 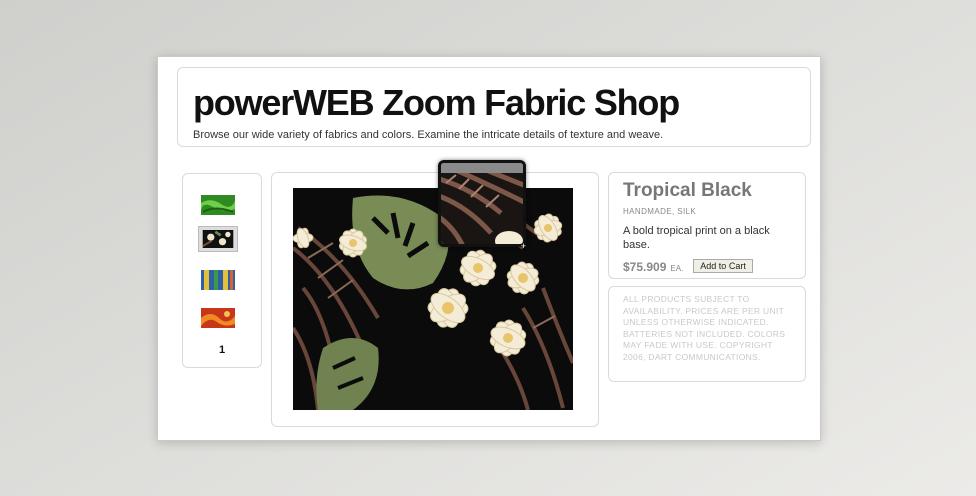 What do you see at coordinates (482, 168) in the screenshot?
I see `zoom-lens-titlebar` at bounding box center [482, 168].